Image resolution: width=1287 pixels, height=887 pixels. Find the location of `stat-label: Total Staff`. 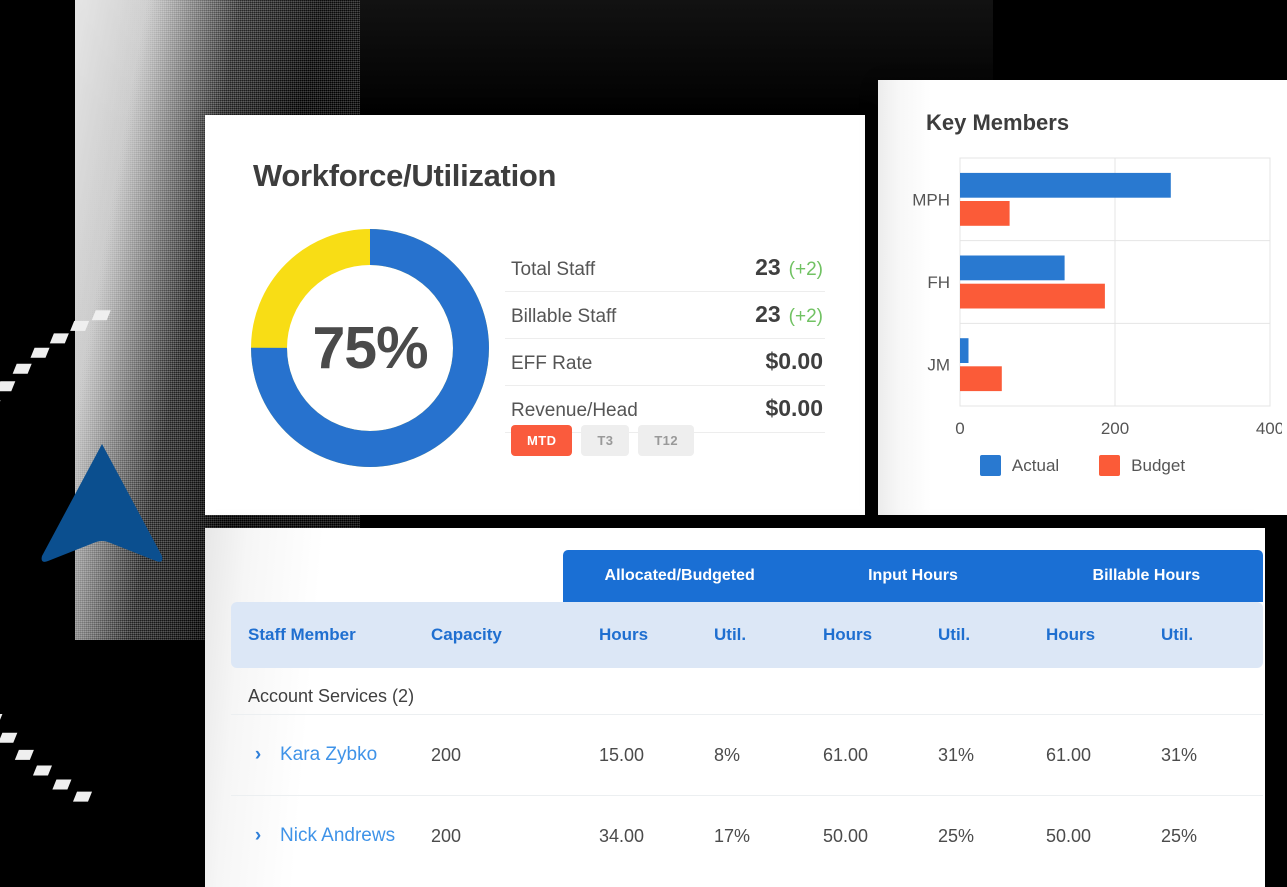

stat-label: Total Staff is located at coordinates (553, 269).